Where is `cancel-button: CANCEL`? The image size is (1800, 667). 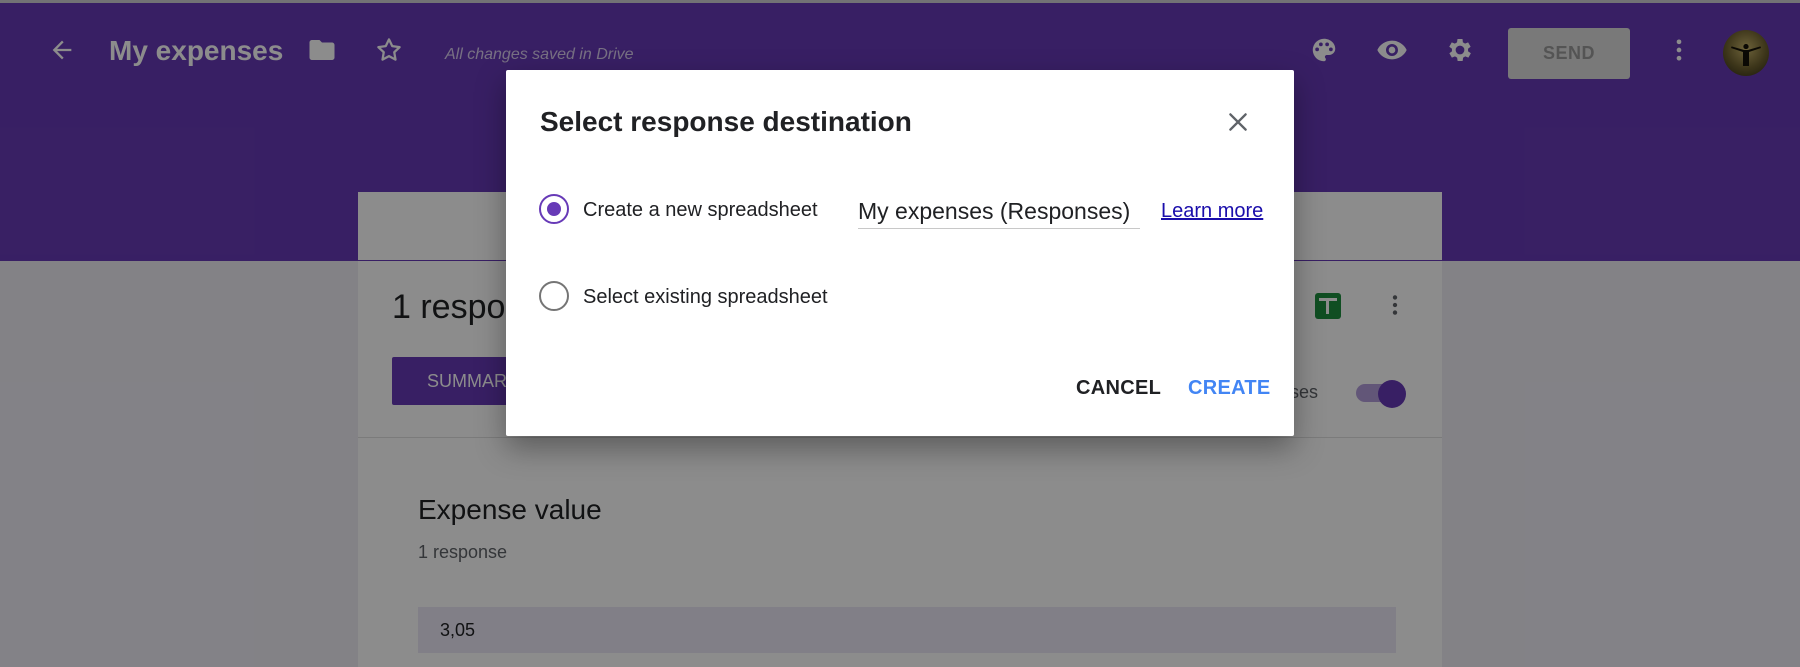
cancel-button: CANCEL is located at coordinates (1118, 388).